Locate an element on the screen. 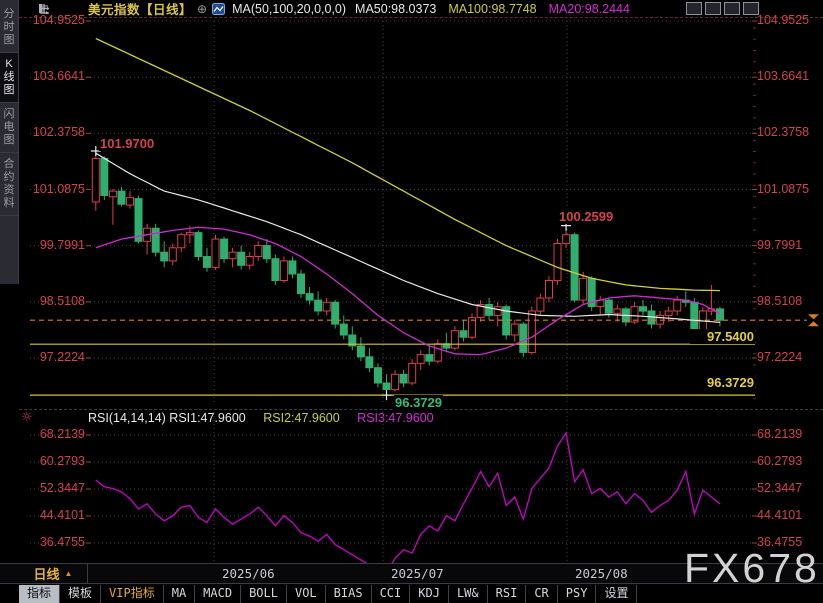  x-axis-date-label: 2025/07 is located at coordinates (417, 573).